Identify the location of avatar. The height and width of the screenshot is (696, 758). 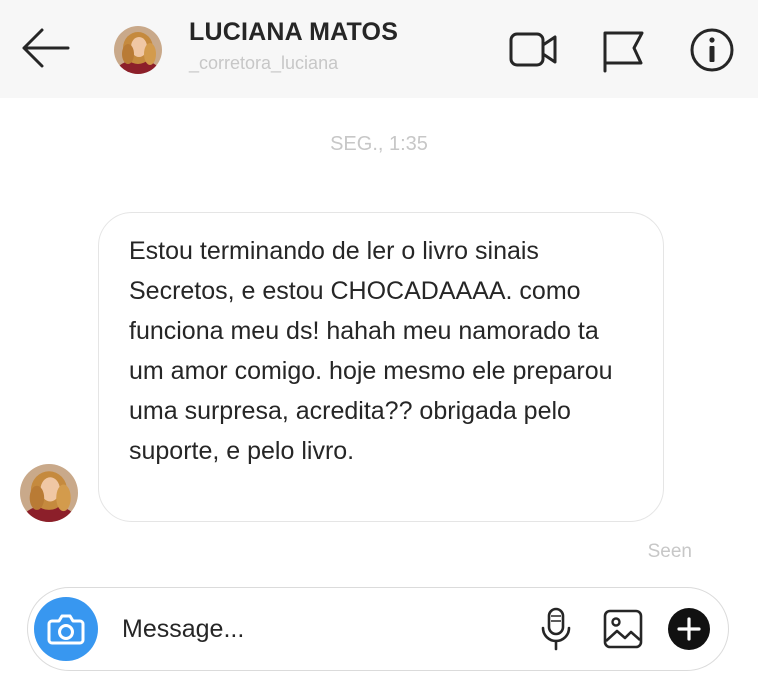
(138, 50).